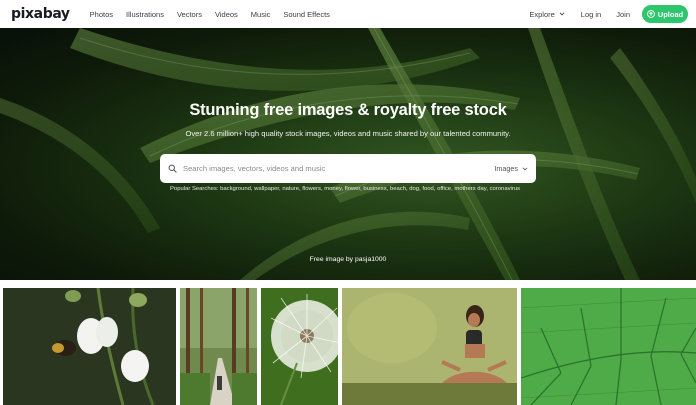 Image resolution: width=696 pixels, height=405 pixels. I want to click on gallery-image-bee-flowers, so click(89, 346).